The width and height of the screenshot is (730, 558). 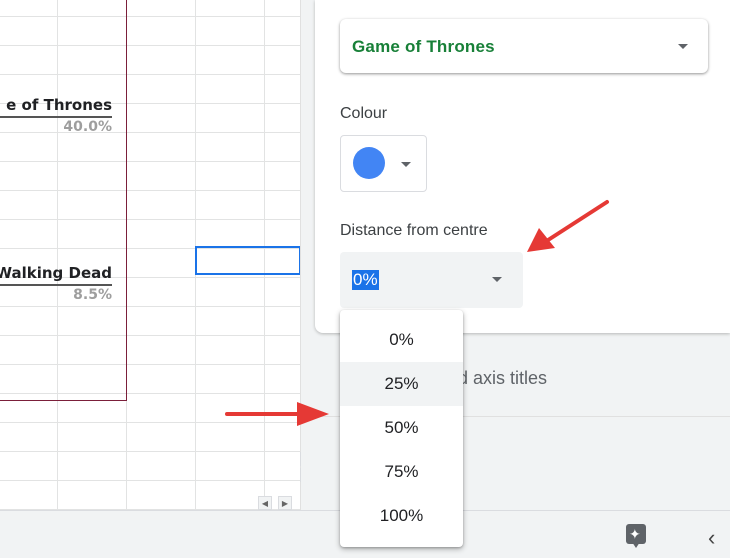 I want to click on selected-cell, so click(x=247, y=260).